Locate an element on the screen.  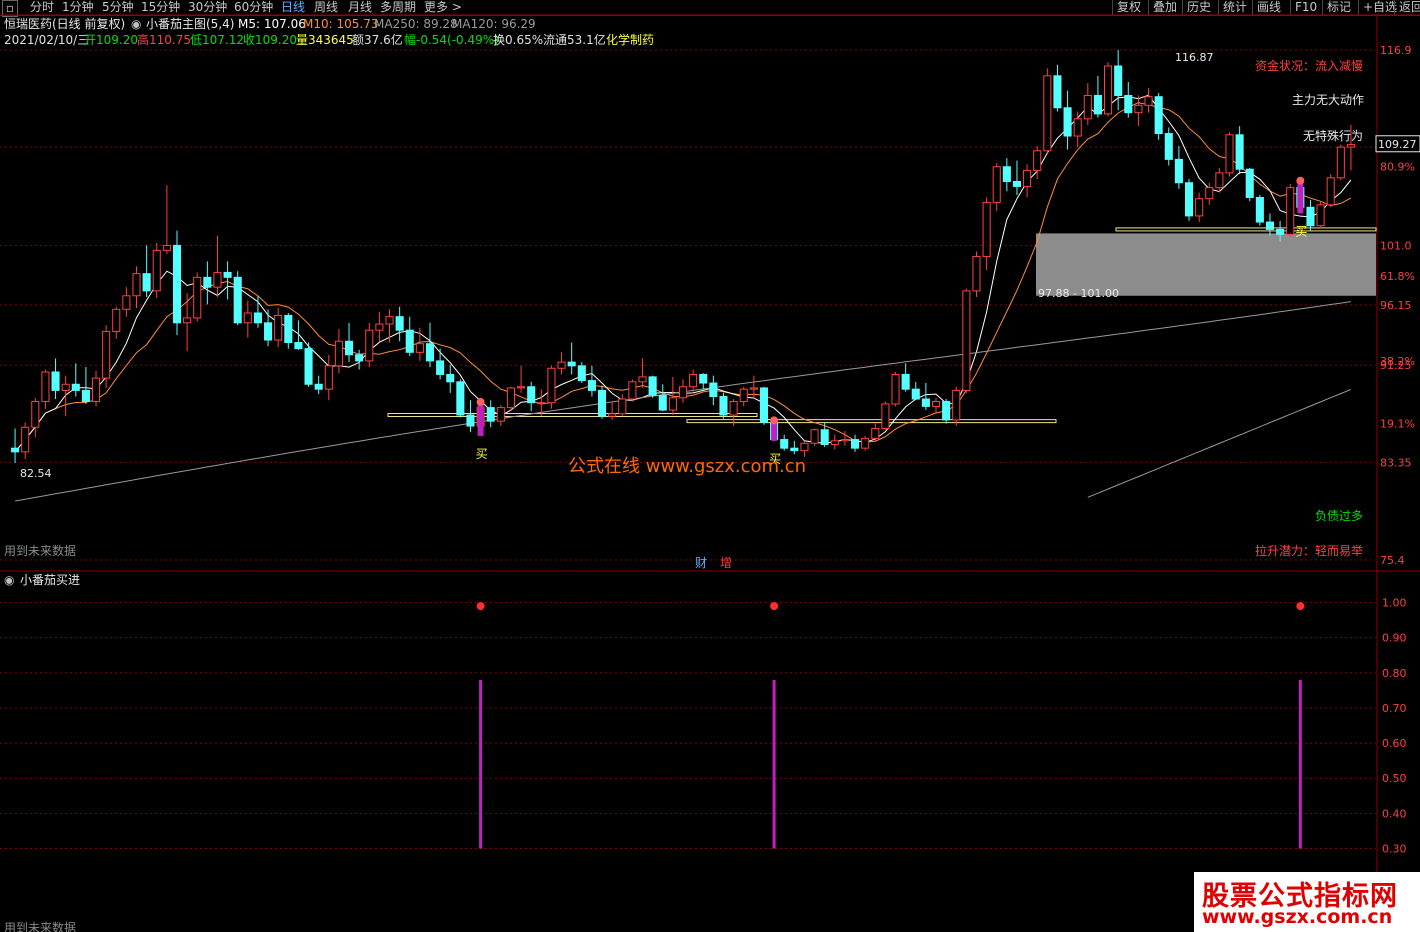
y-tick-label: 75.4 is located at coordinates (1392, 560).